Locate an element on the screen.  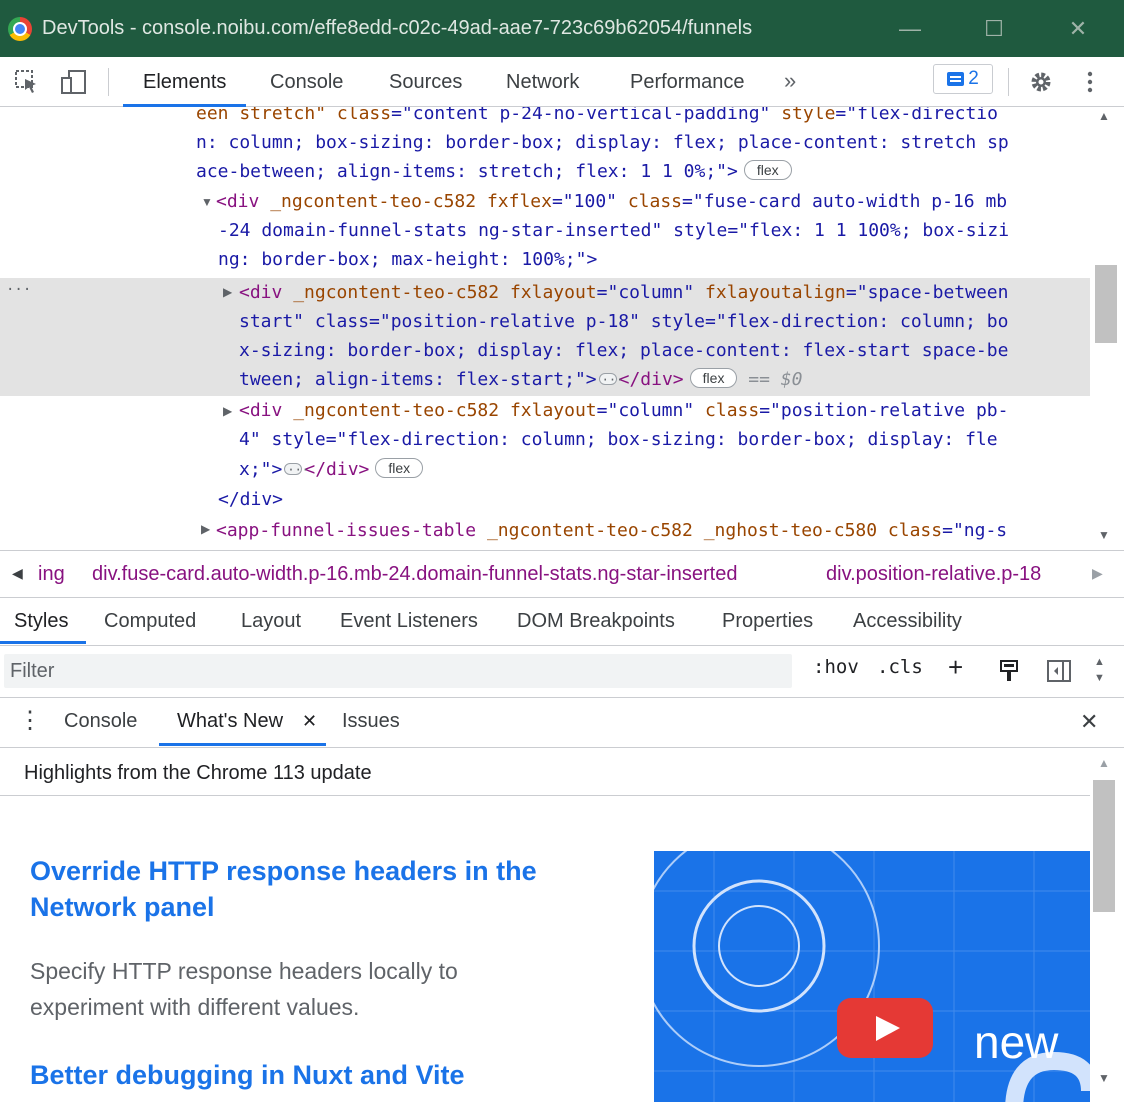
inspect-element-icon is located at coordinates (27, 82).